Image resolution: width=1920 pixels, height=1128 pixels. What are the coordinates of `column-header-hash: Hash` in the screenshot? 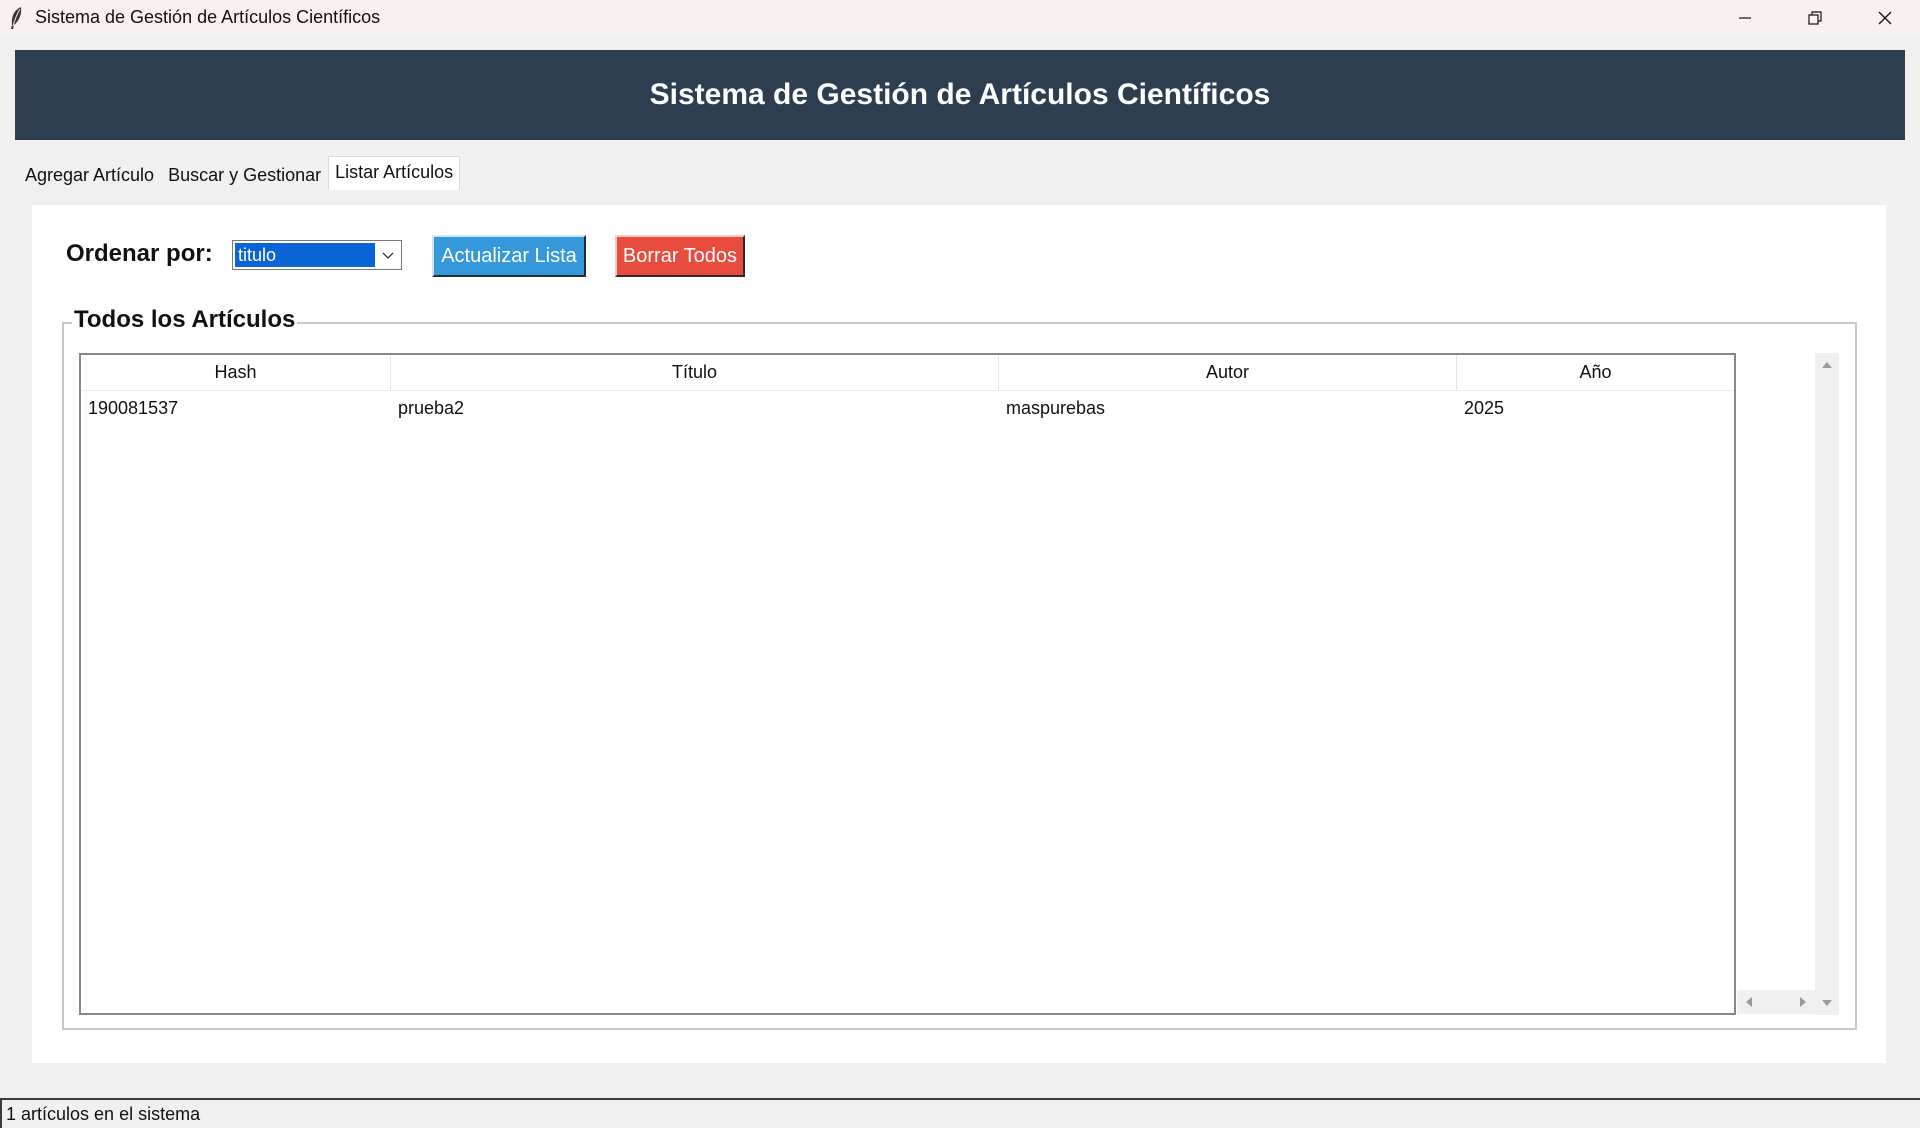 It's located at (236, 372).